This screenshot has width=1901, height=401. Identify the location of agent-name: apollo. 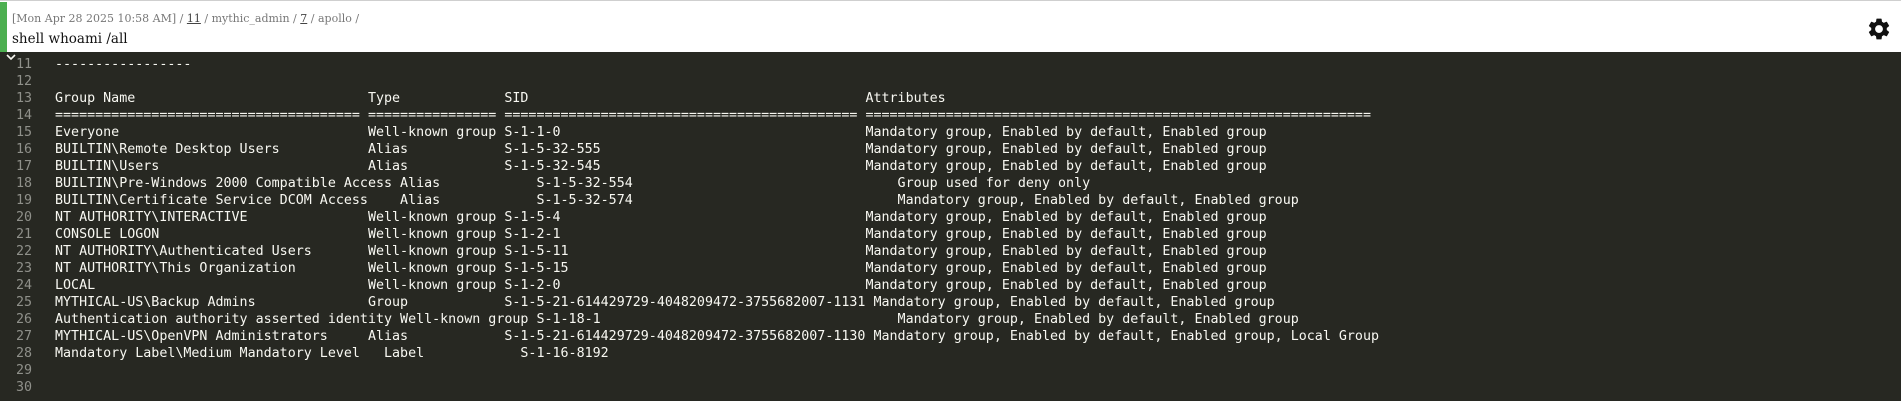
(334, 18).